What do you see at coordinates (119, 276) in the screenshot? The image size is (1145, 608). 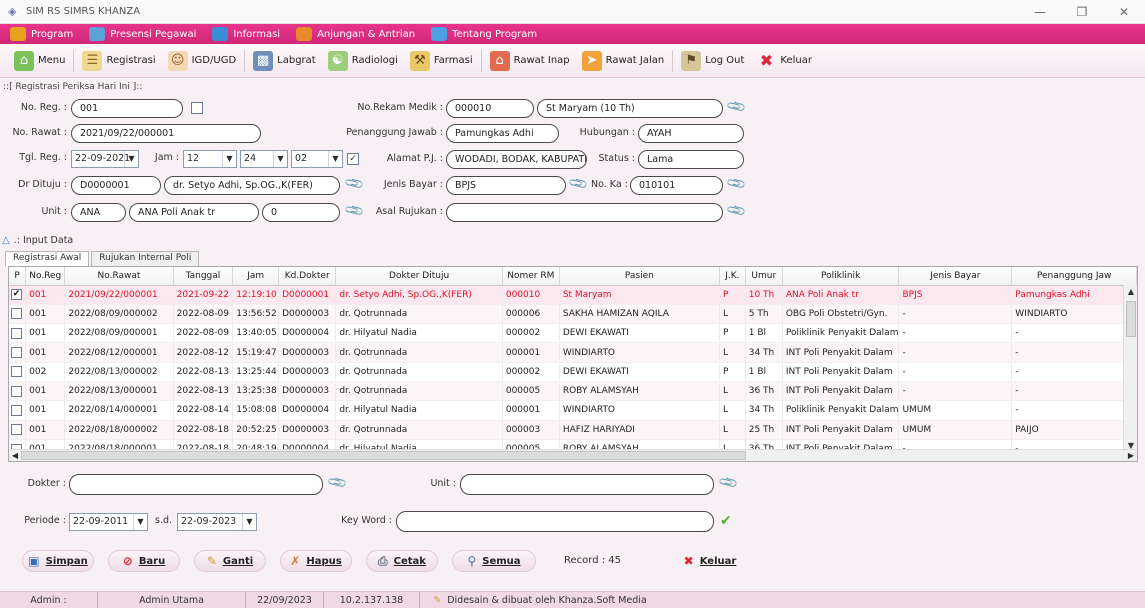 I see `column-header: No.Rawat` at bounding box center [119, 276].